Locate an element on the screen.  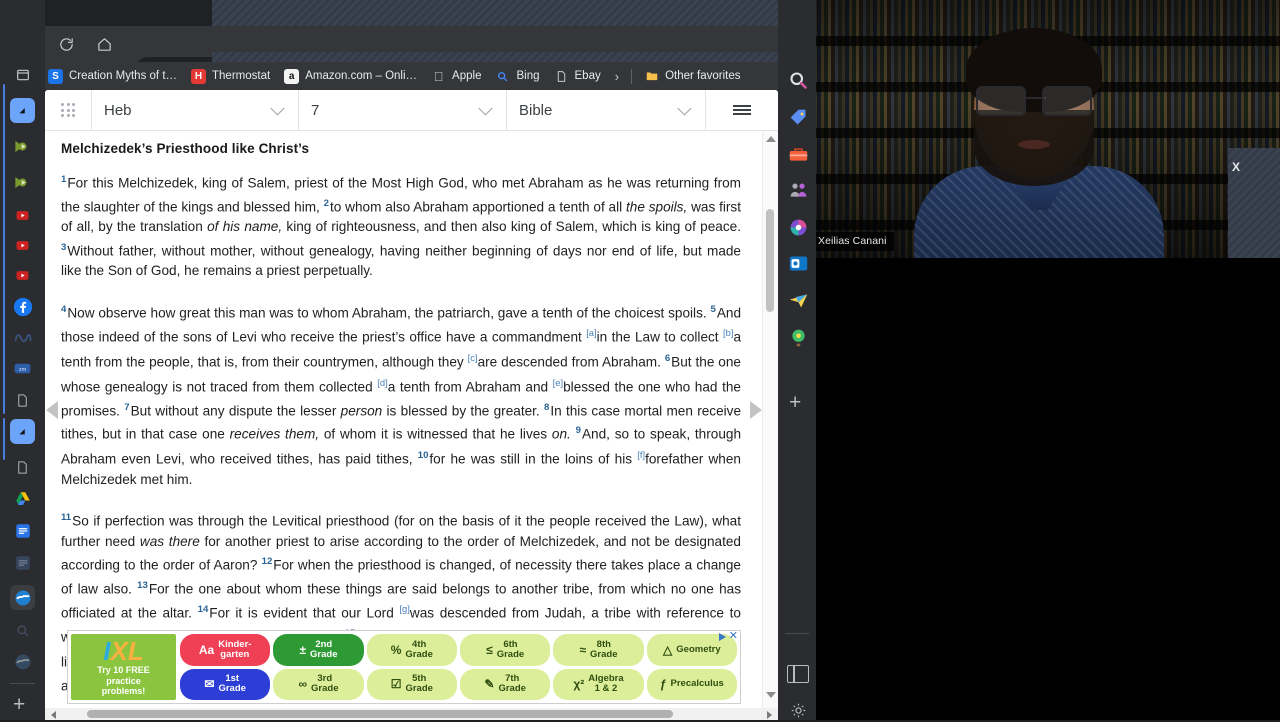
add-sidebar-app-button: + is located at coordinates (795, 402).